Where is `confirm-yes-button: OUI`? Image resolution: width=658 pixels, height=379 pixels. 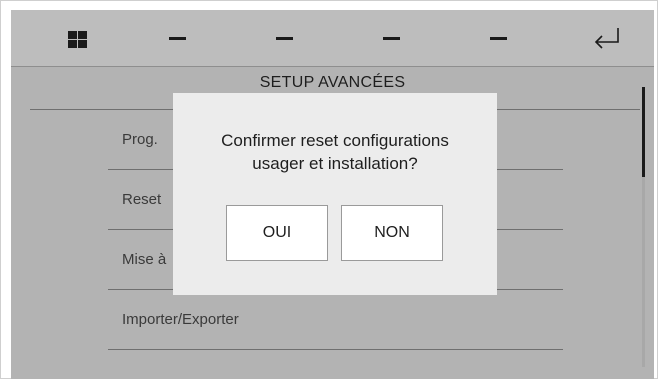
confirm-yes-button: OUI is located at coordinates (277, 233).